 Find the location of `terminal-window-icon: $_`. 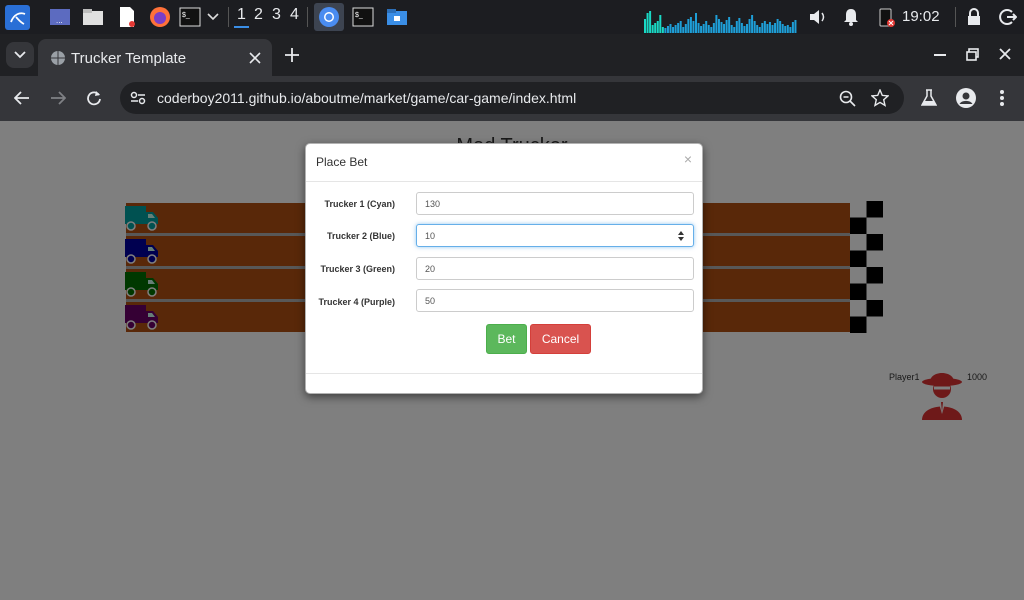

terminal-window-icon: $_ is located at coordinates (363, 17).